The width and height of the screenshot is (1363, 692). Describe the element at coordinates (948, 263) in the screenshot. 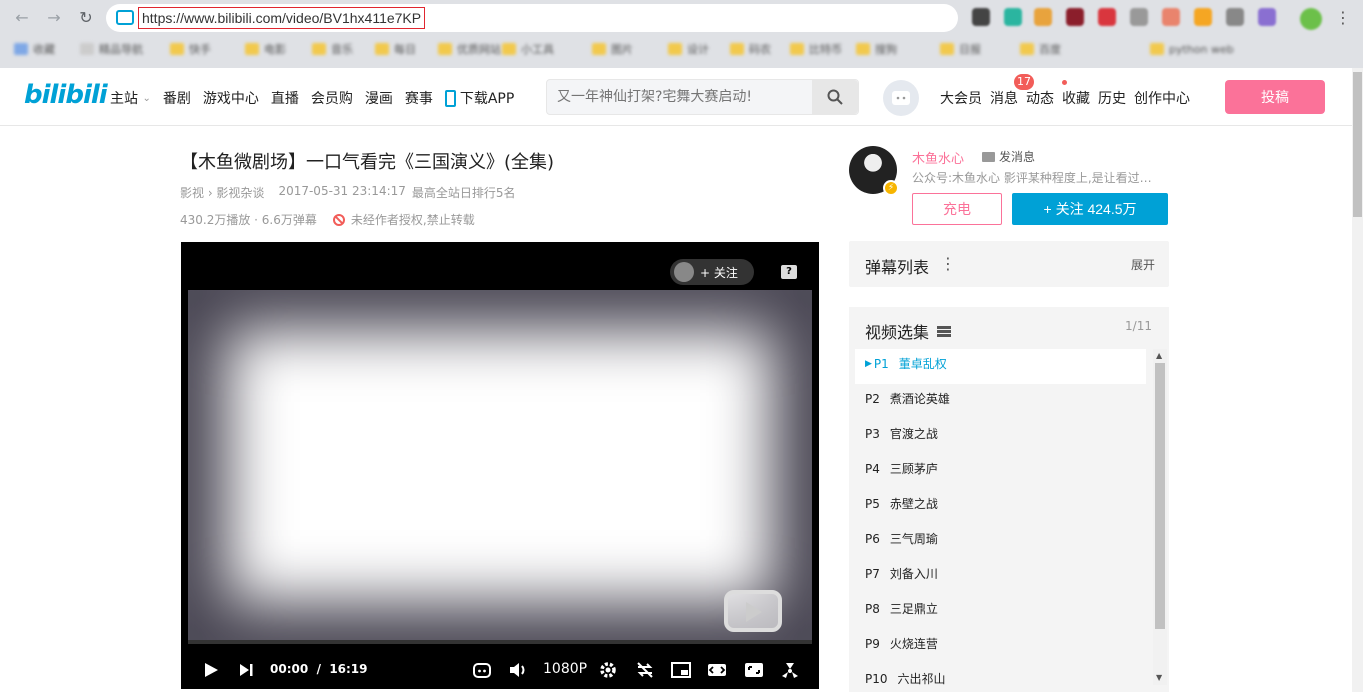

I see `more-icon: ⋮` at that location.